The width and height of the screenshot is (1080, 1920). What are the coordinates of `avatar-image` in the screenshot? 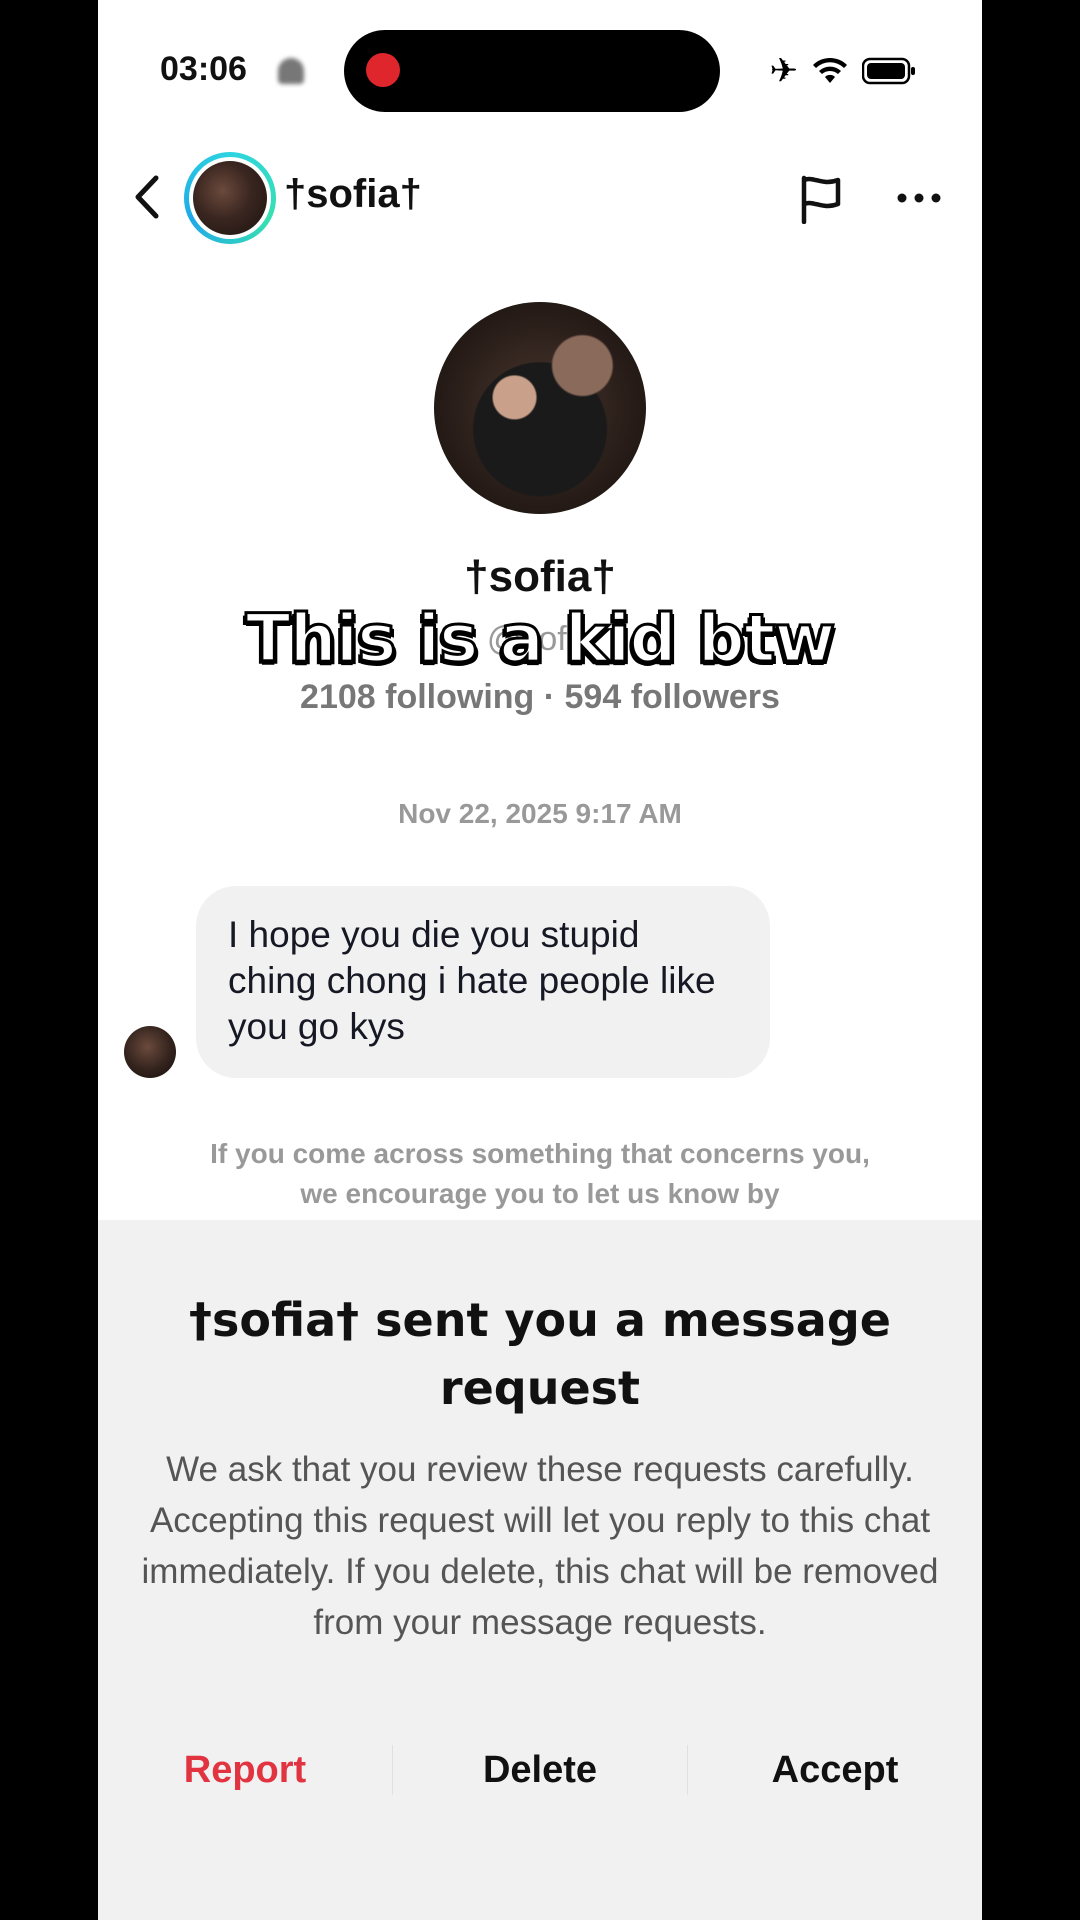 It's located at (230, 198).